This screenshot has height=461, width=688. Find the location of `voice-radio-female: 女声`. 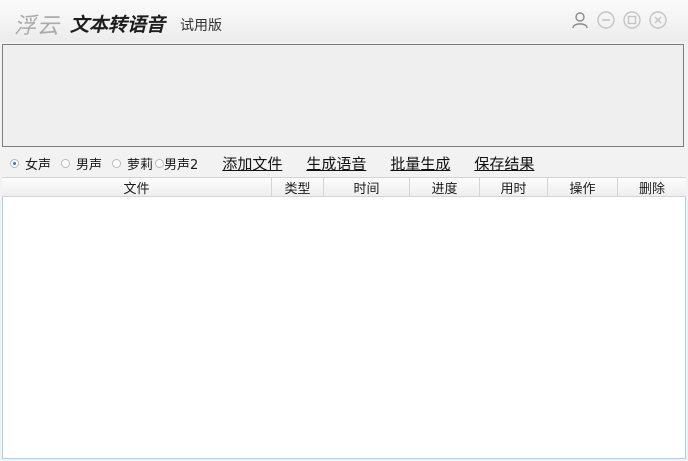

voice-radio-female: 女声 is located at coordinates (30, 163).